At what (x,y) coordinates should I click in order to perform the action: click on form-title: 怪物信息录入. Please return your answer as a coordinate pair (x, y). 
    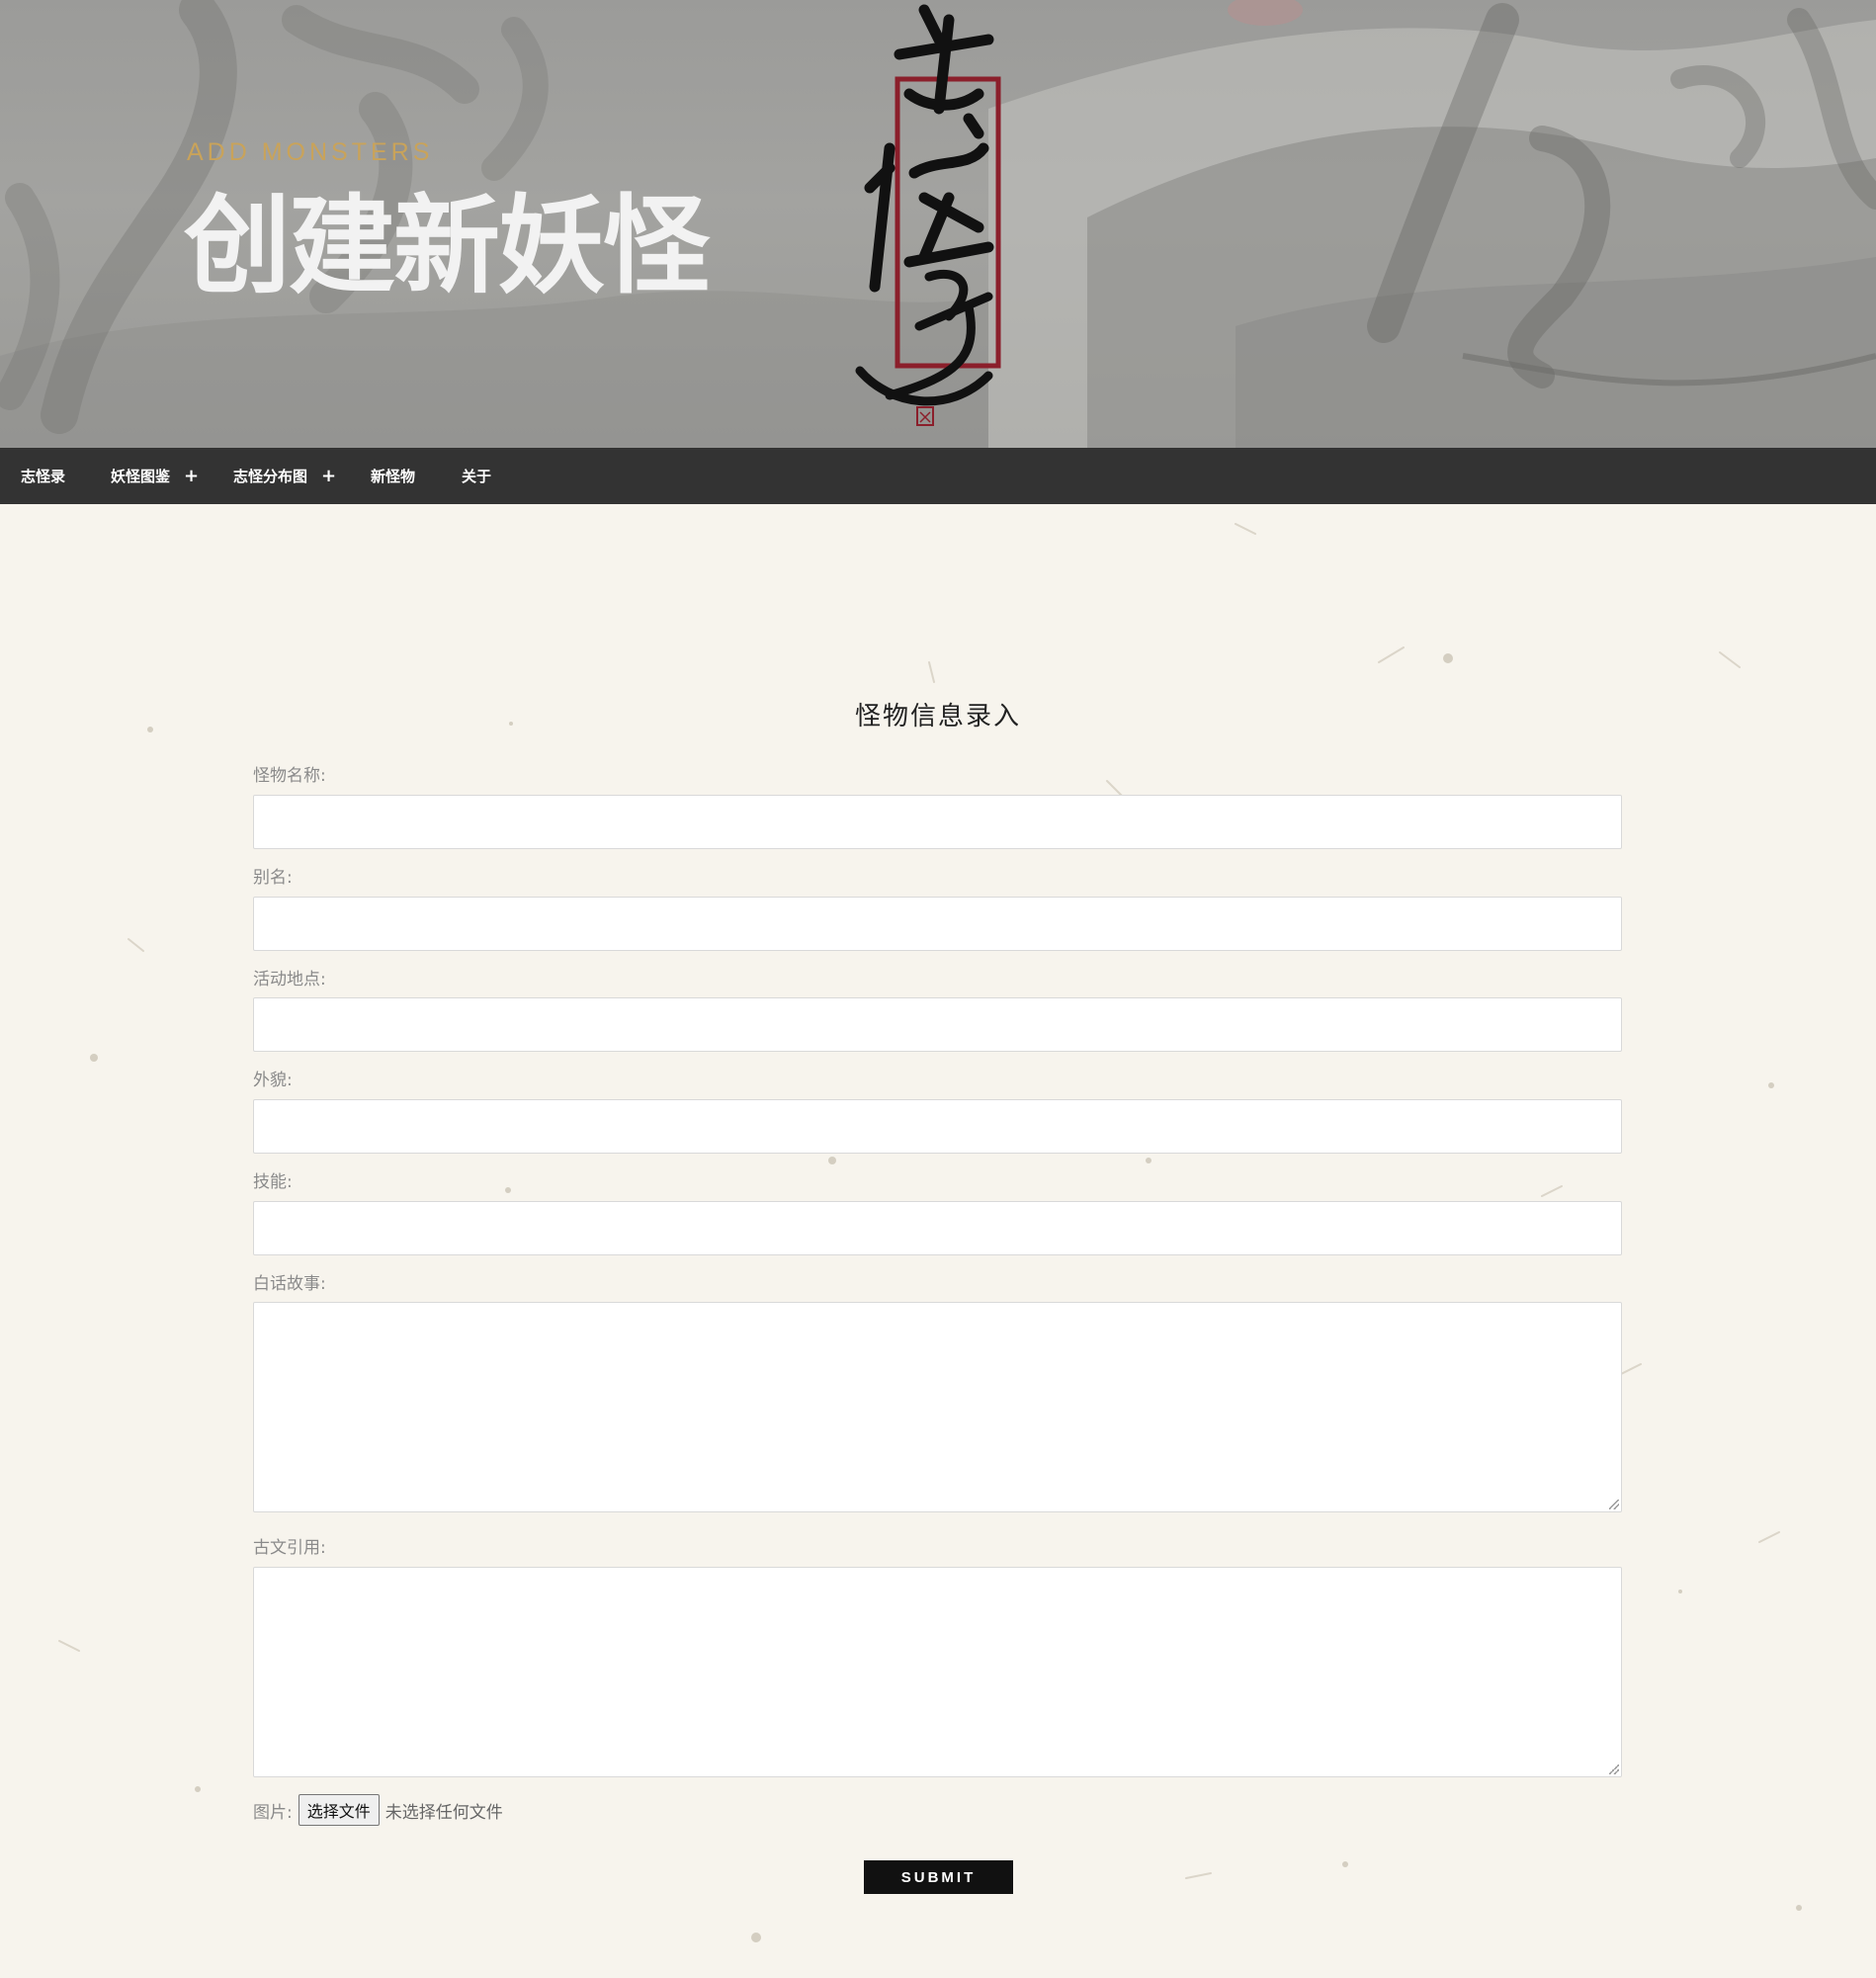
    Looking at the image, I should click on (937, 716).